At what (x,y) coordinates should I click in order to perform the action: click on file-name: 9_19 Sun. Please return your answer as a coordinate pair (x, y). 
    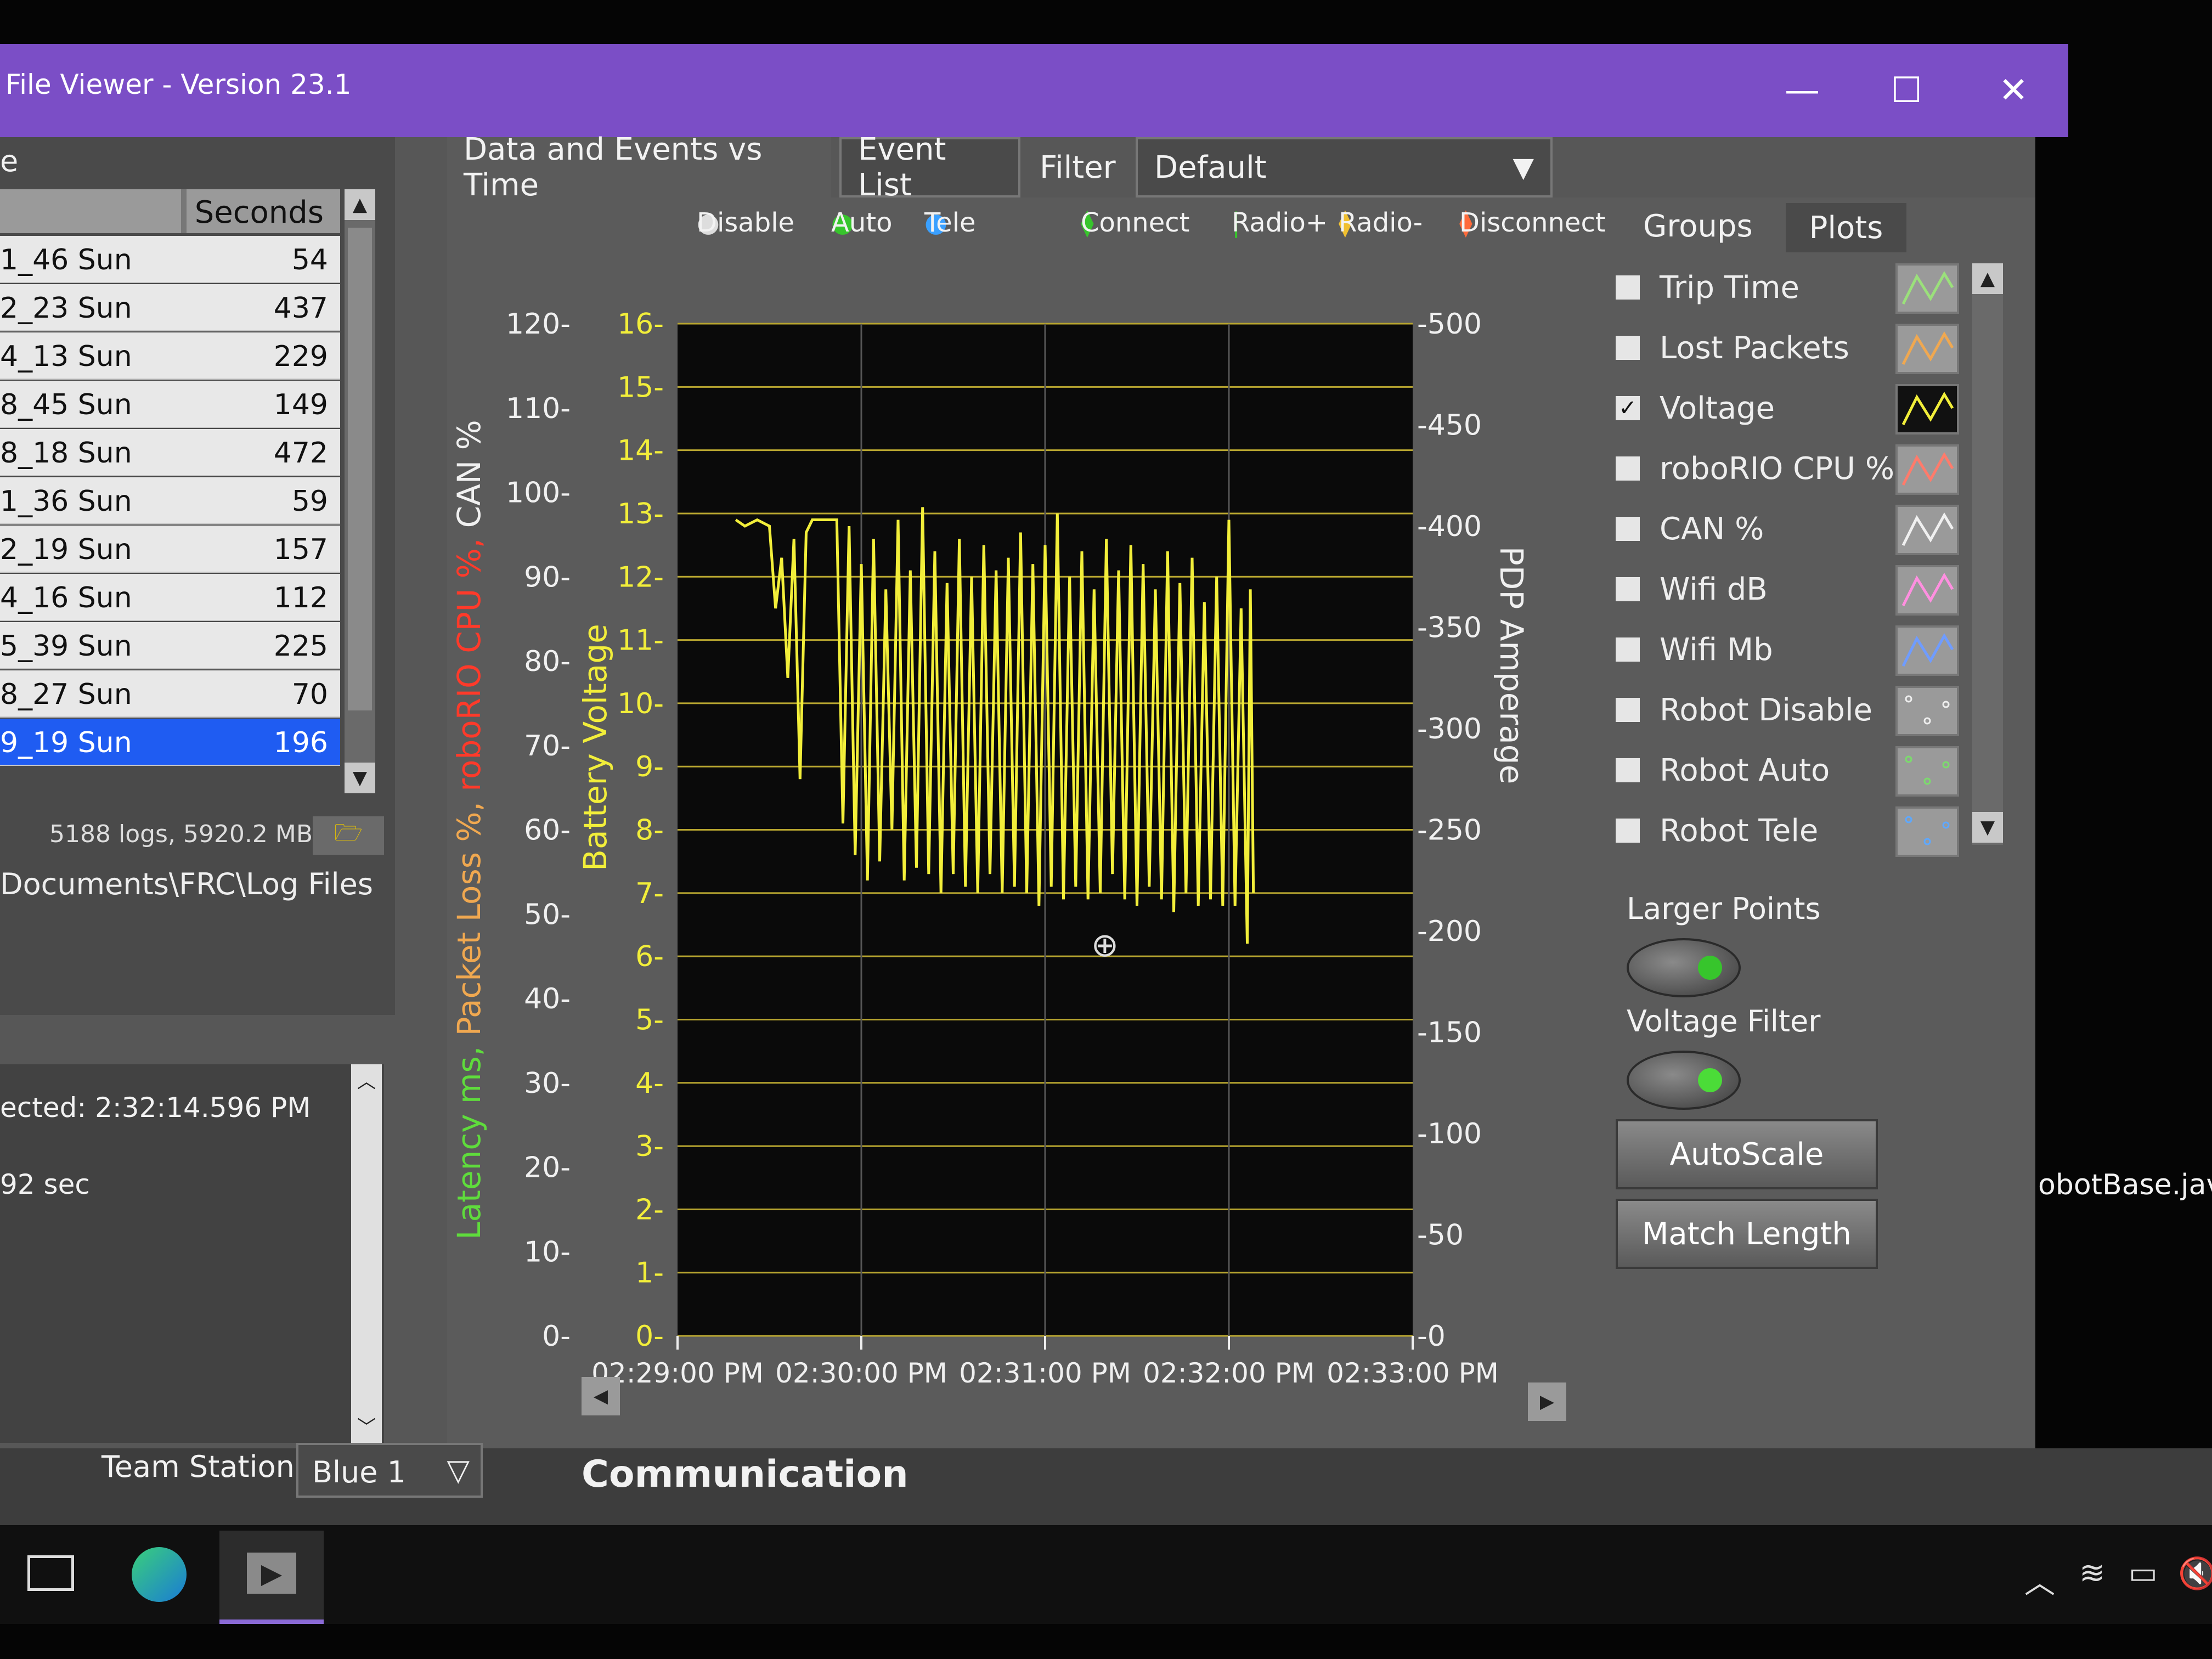
    Looking at the image, I should click on (66, 742).